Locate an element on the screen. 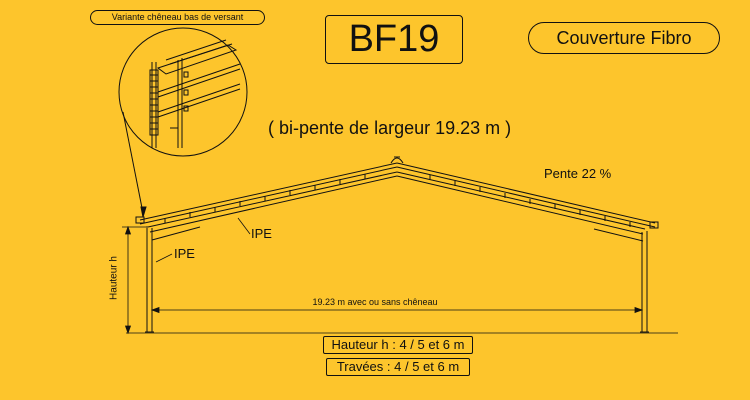 The height and width of the screenshot is (400, 750). height-dimension is located at coordinates (134, 280).